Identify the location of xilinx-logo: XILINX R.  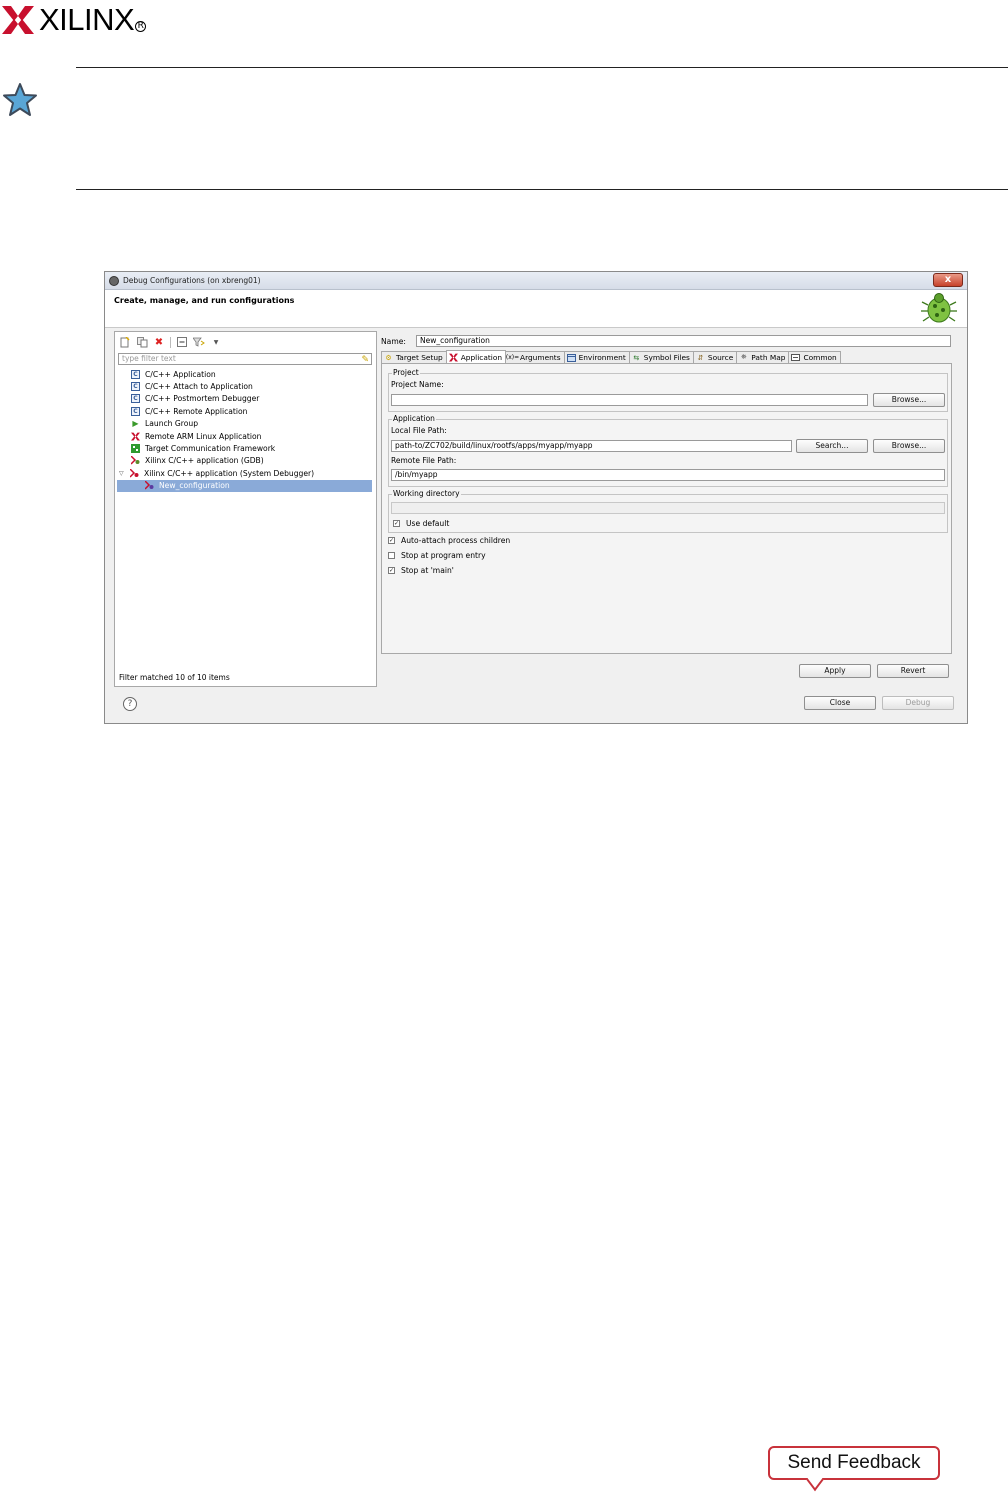
(74, 20).